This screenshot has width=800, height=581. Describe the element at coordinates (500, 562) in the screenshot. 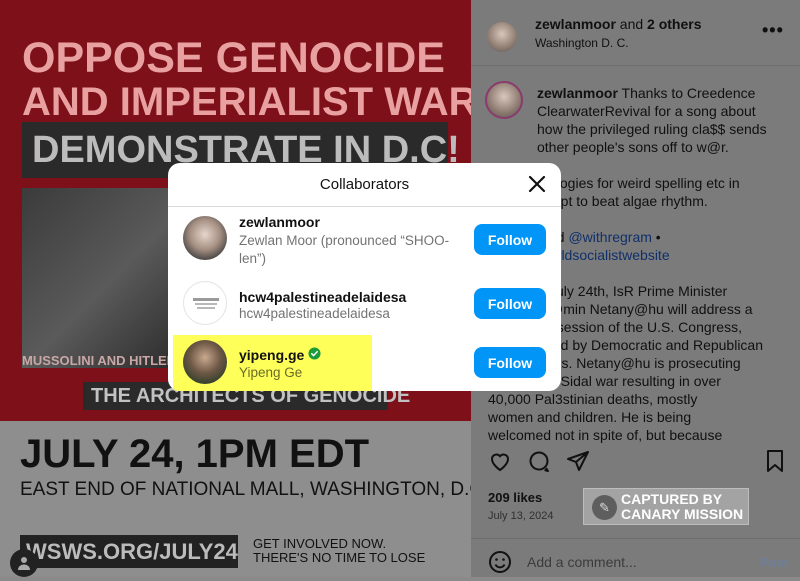

I see `emoji-icon` at that location.